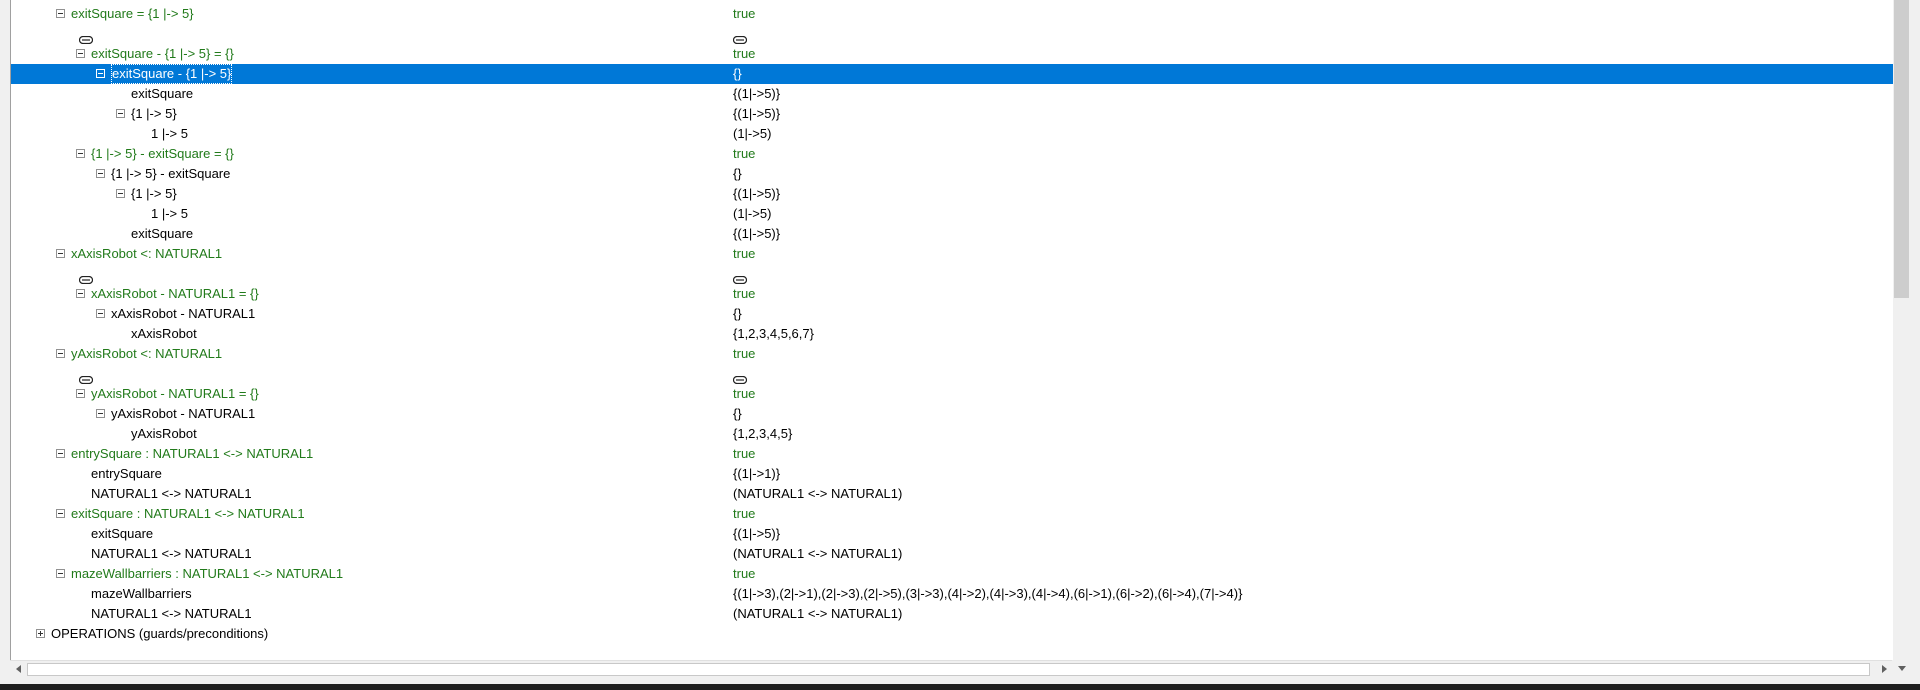 Image resolution: width=1920 pixels, height=690 pixels. I want to click on vertical-scroll-thumb, so click(1901, 149).